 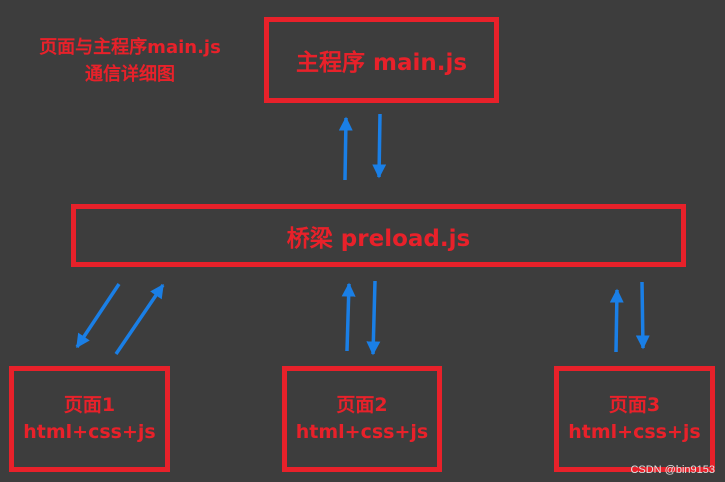 I want to click on arrow-page-3-to-preload, so click(x=616, y=320).